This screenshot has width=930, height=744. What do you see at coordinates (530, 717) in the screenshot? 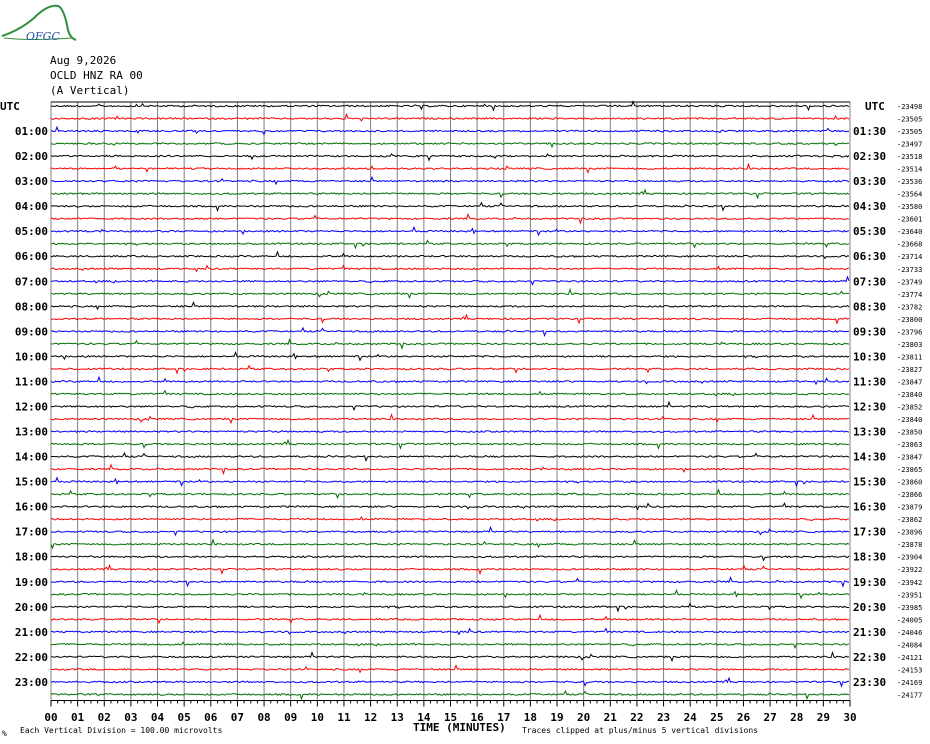
I see `x-tick-label: 18` at bounding box center [530, 717].